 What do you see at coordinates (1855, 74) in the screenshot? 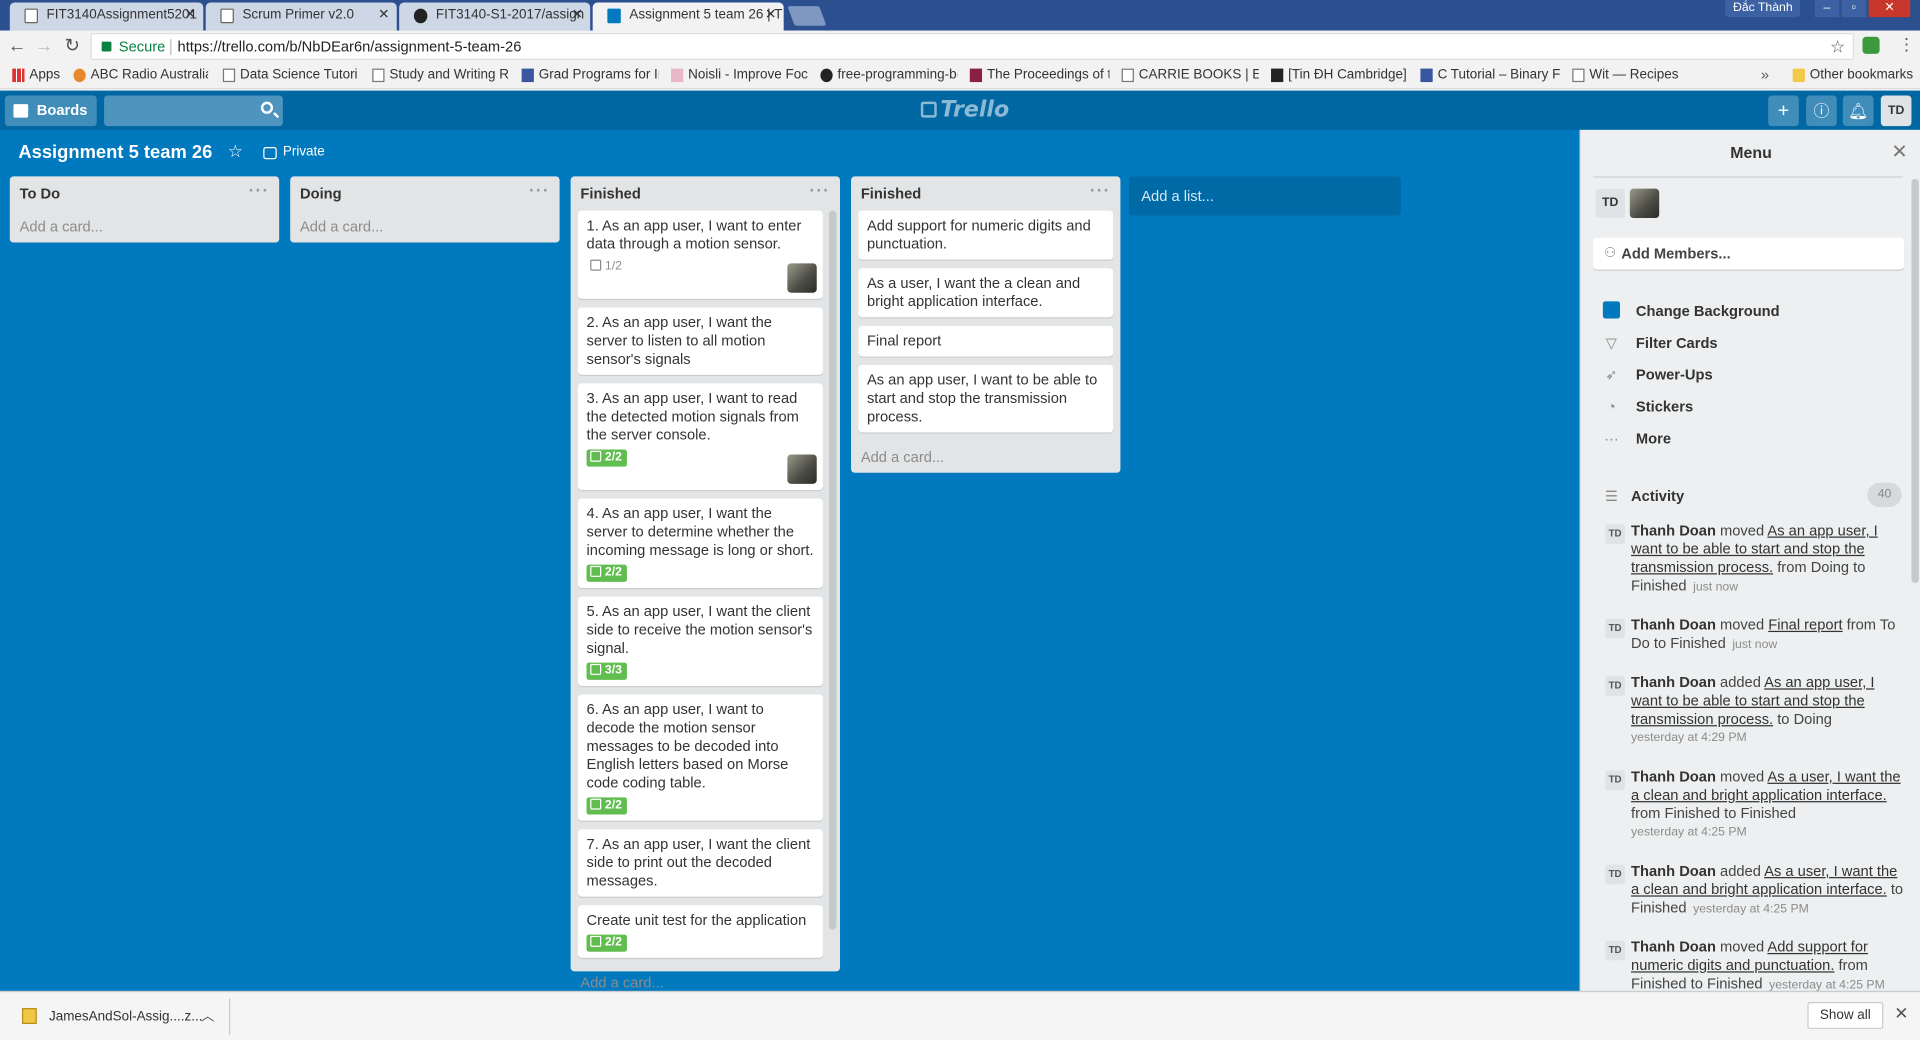
I see `other-bookmarks: Other bookmarks` at bounding box center [1855, 74].